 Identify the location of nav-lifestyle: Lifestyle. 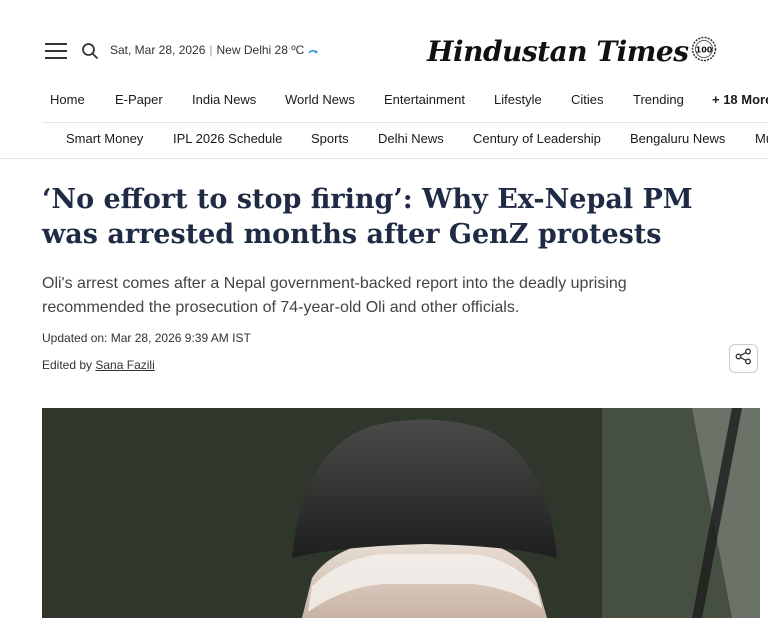
(518, 99).